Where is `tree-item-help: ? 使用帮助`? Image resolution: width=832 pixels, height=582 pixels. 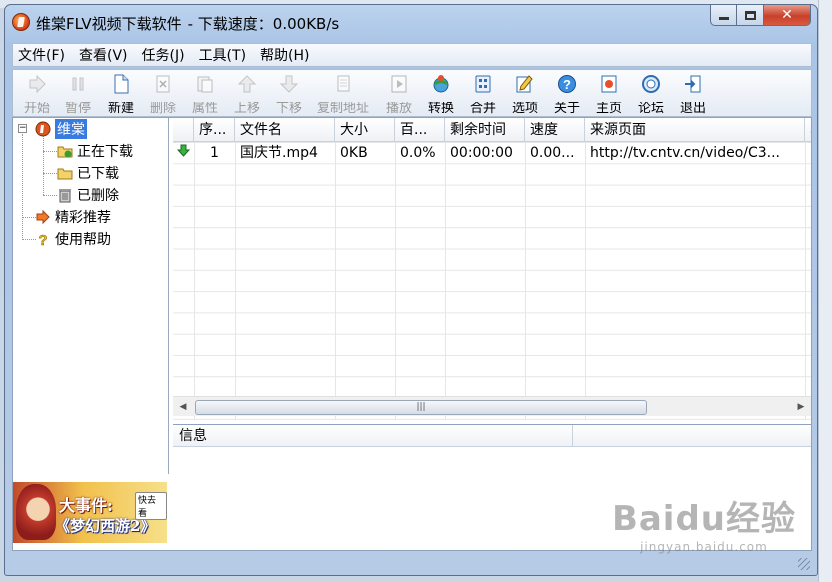
tree-item-help: ? 使用帮助 is located at coordinates (73, 239).